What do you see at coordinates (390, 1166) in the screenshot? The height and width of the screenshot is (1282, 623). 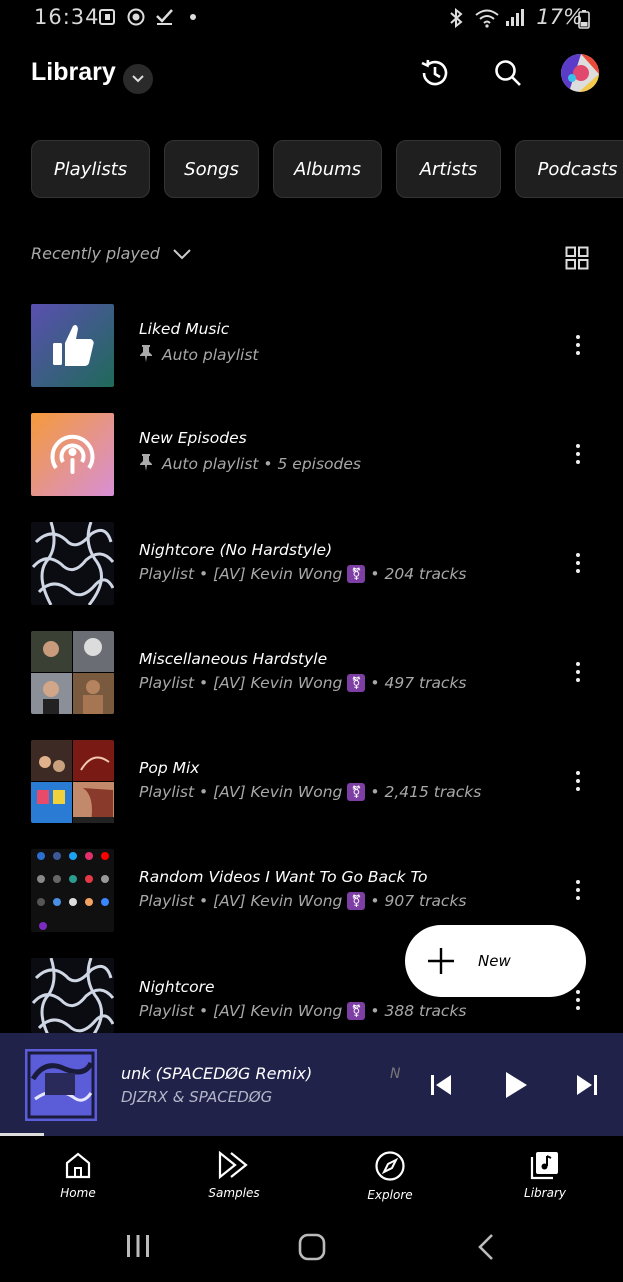 I see `explore-icon` at bounding box center [390, 1166].